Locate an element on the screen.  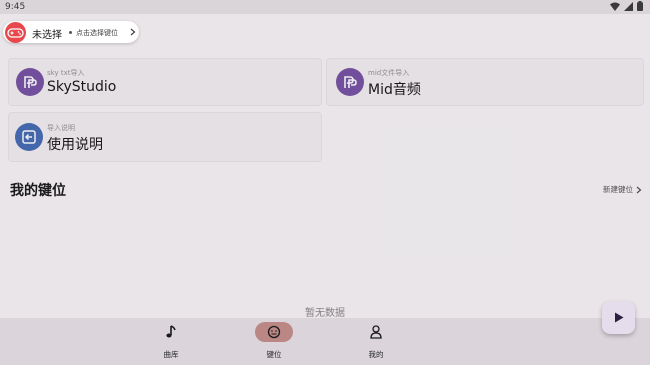
card-title: Mid音频 is located at coordinates (394, 90).